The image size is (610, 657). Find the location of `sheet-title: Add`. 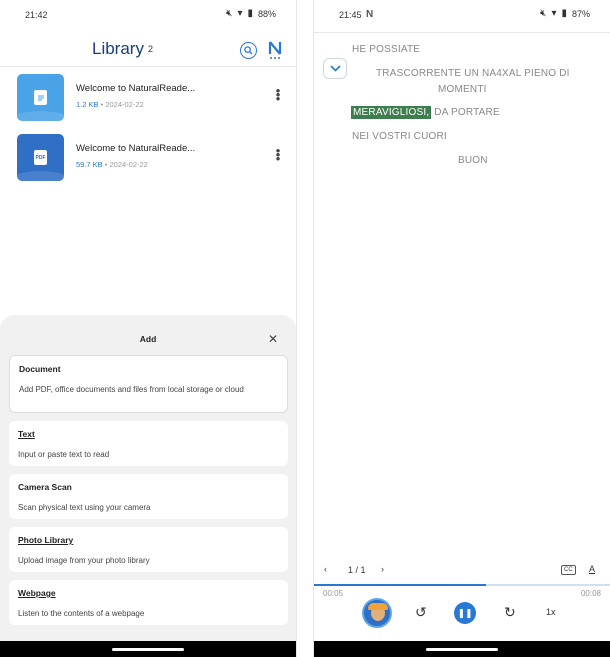

sheet-title: Add is located at coordinates (148, 339).